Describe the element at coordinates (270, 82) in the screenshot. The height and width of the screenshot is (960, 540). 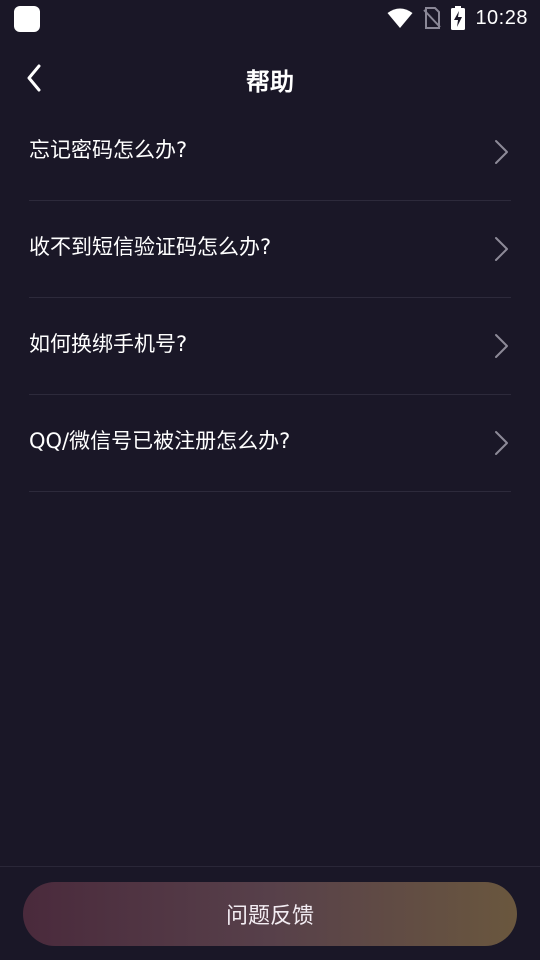
I see `page-title: 帮助` at that location.